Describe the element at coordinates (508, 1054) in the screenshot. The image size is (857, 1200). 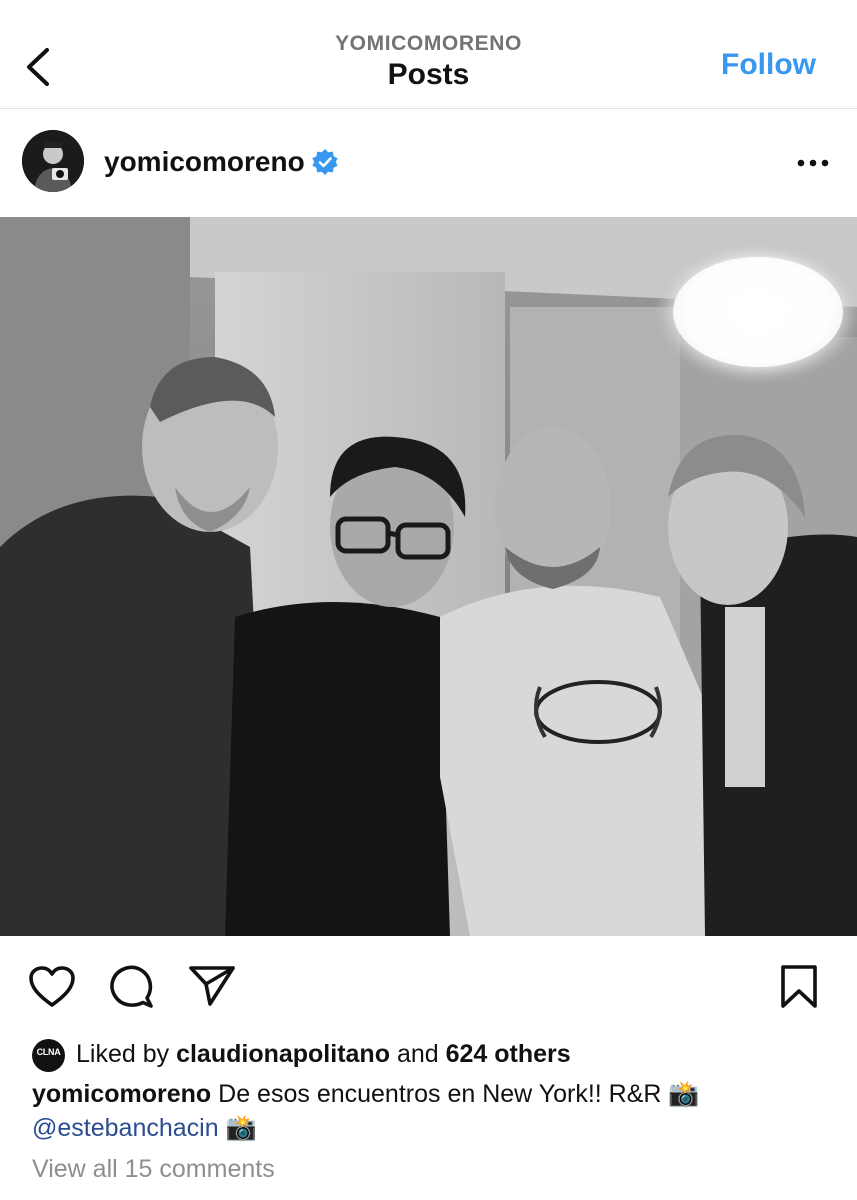
I see `liked-by-others-link: 624 others` at that location.